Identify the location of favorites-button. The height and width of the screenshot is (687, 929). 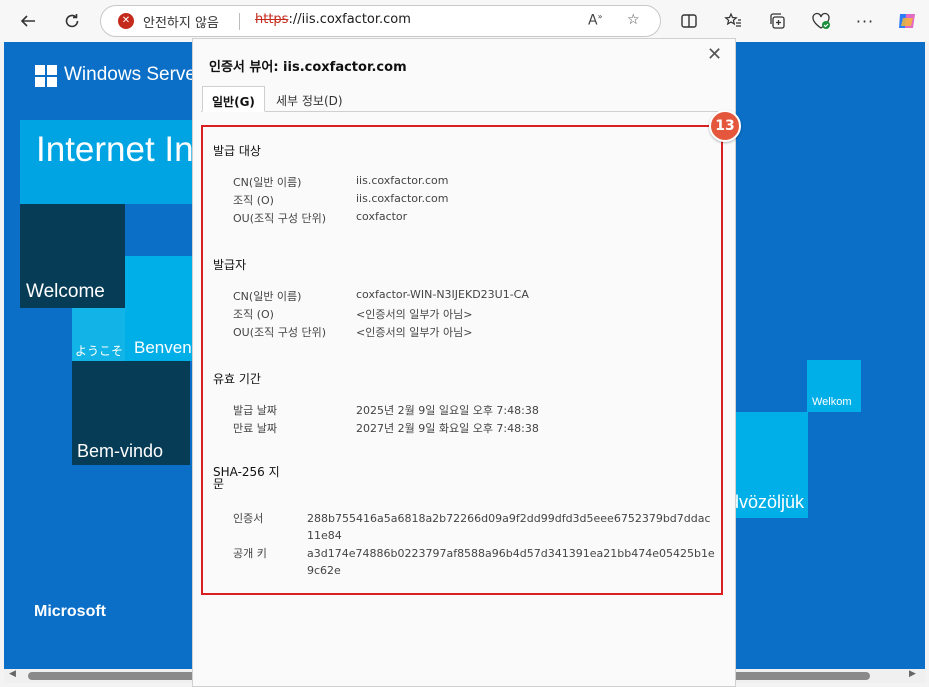
(733, 21).